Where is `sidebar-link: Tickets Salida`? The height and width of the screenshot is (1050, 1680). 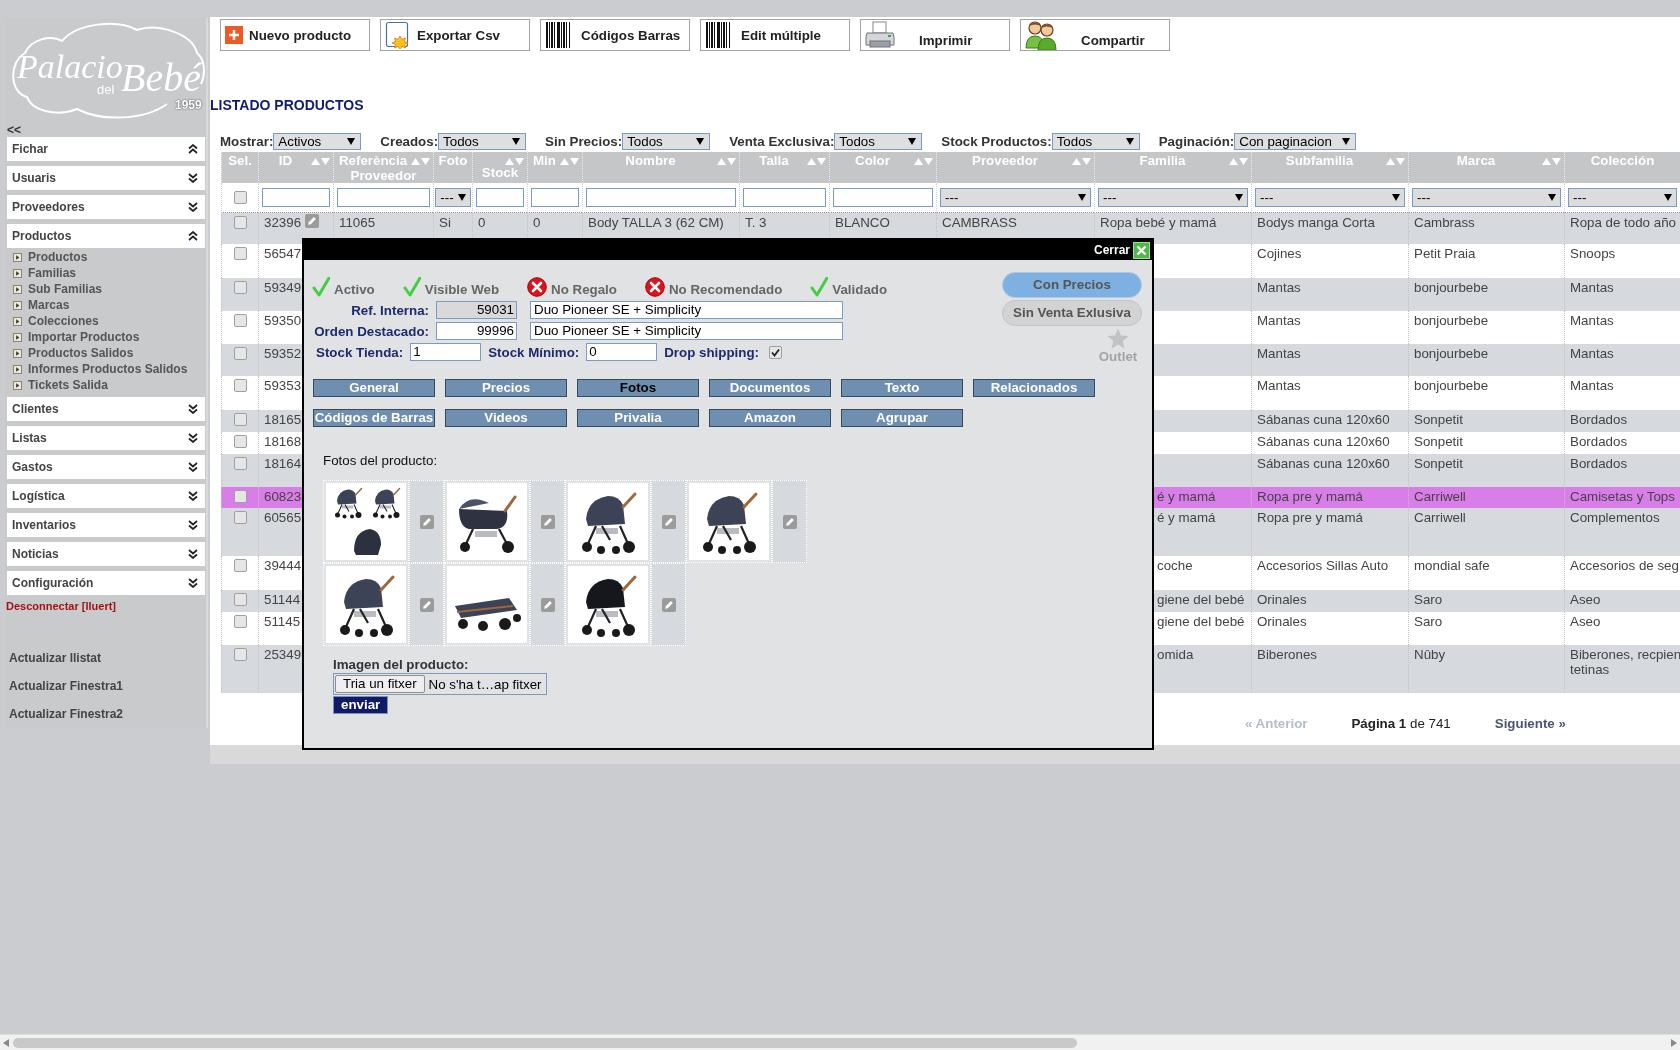
sidebar-link: Tickets Salida is located at coordinates (60, 385).